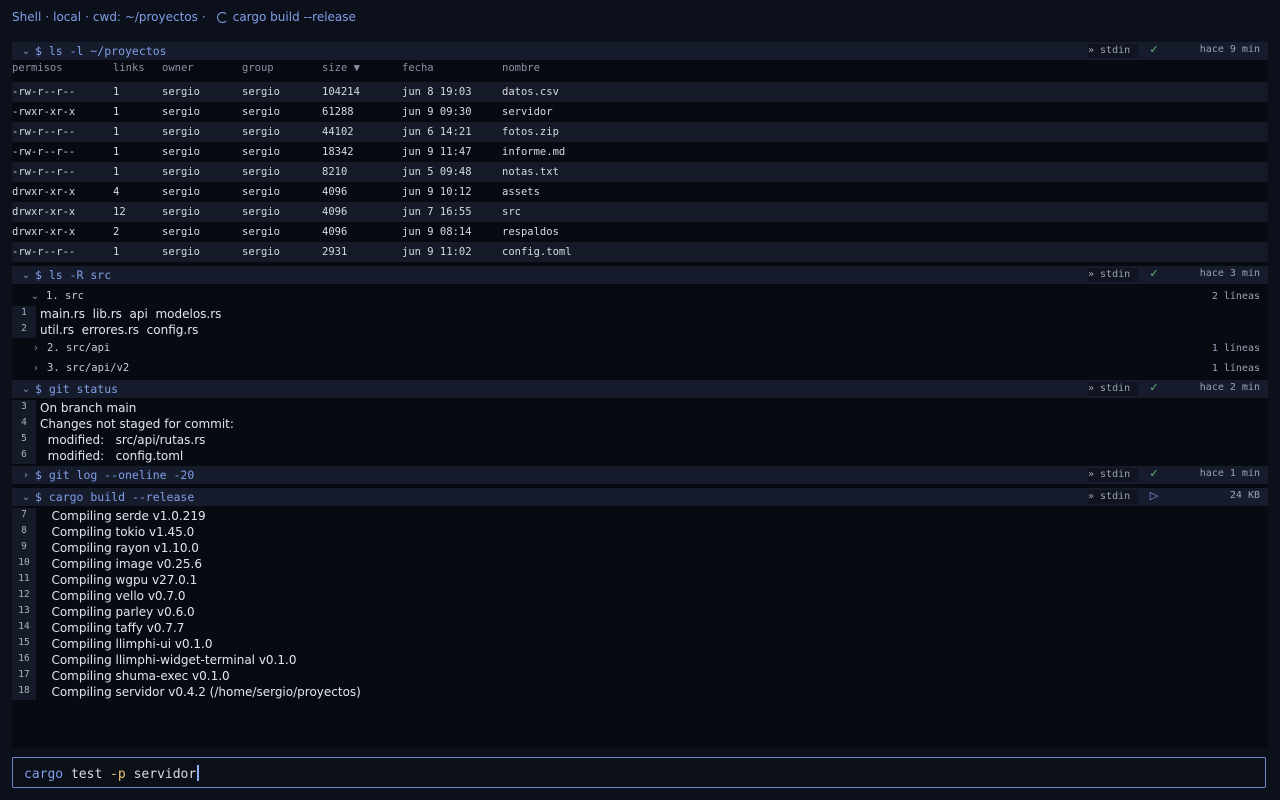  What do you see at coordinates (640, 408) in the screenshot?
I see `output-line: 3 On branch main` at bounding box center [640, 408].